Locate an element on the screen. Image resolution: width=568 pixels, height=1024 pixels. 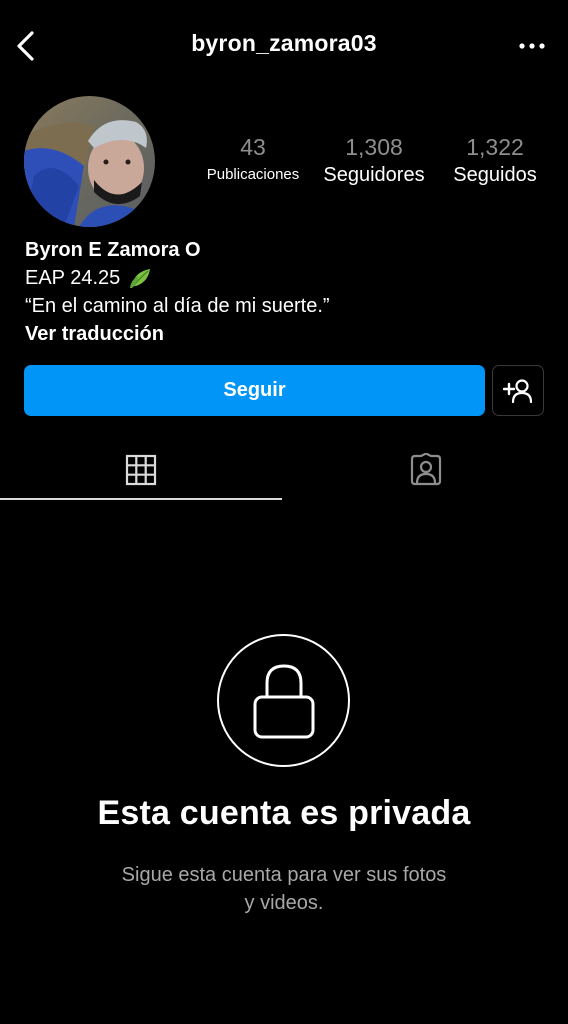
add-person-icon is located at coordinates (518, 390).